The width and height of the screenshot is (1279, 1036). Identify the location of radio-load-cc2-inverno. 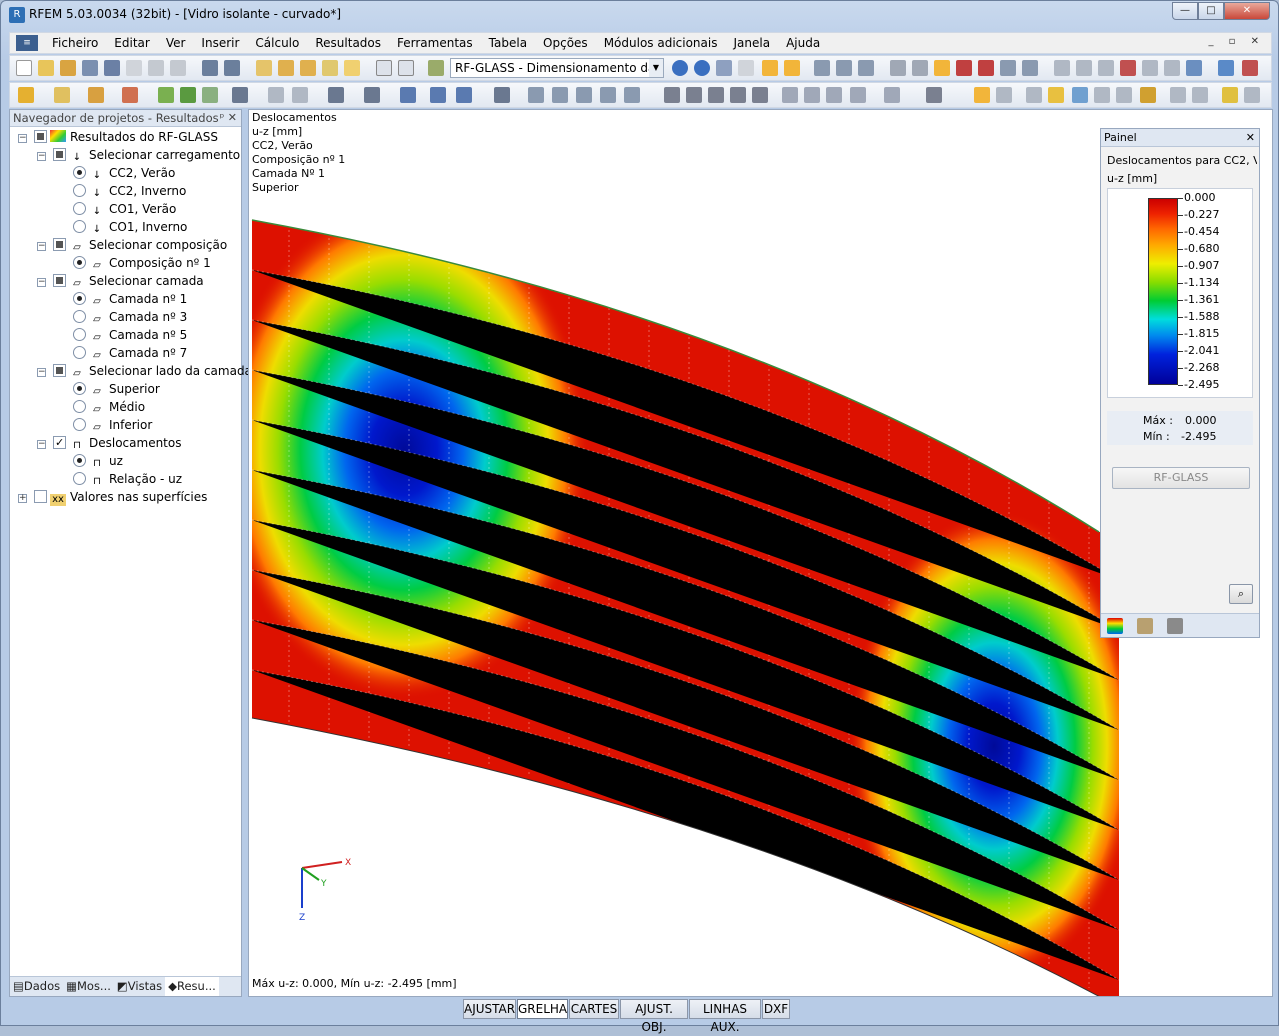
(79, 190).